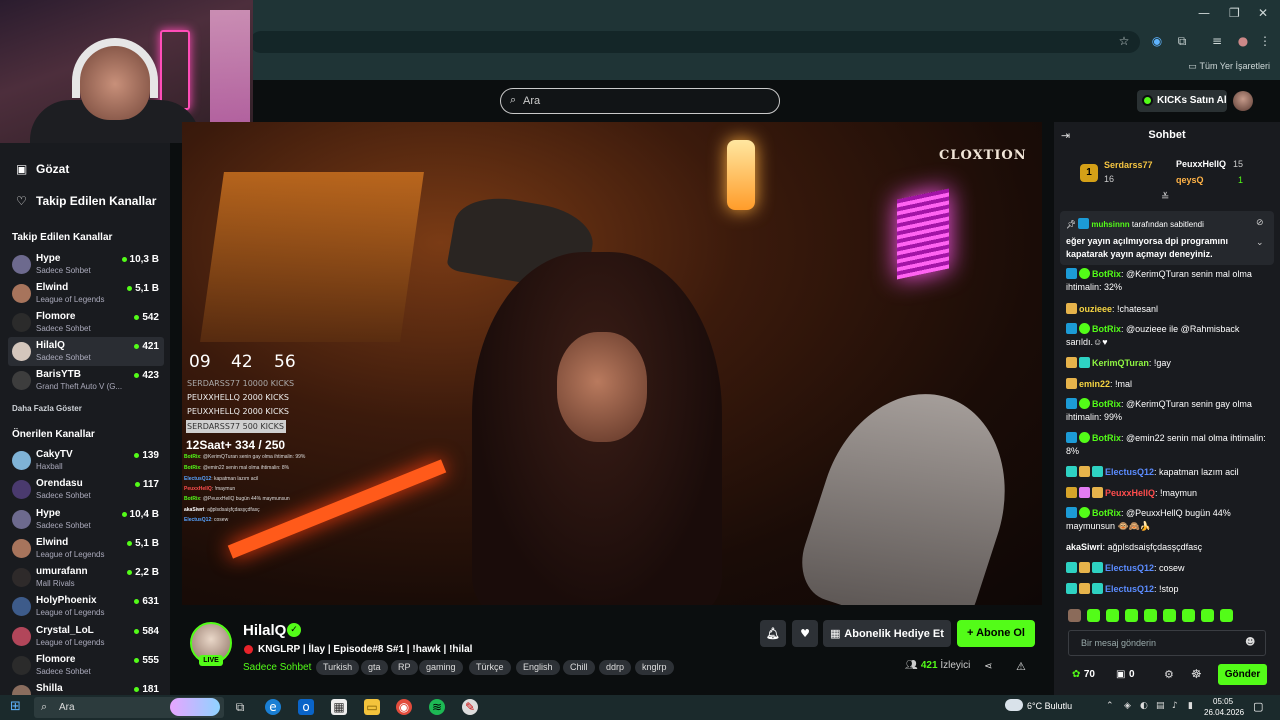  I want to click on tag: gta, so click(374, 667).